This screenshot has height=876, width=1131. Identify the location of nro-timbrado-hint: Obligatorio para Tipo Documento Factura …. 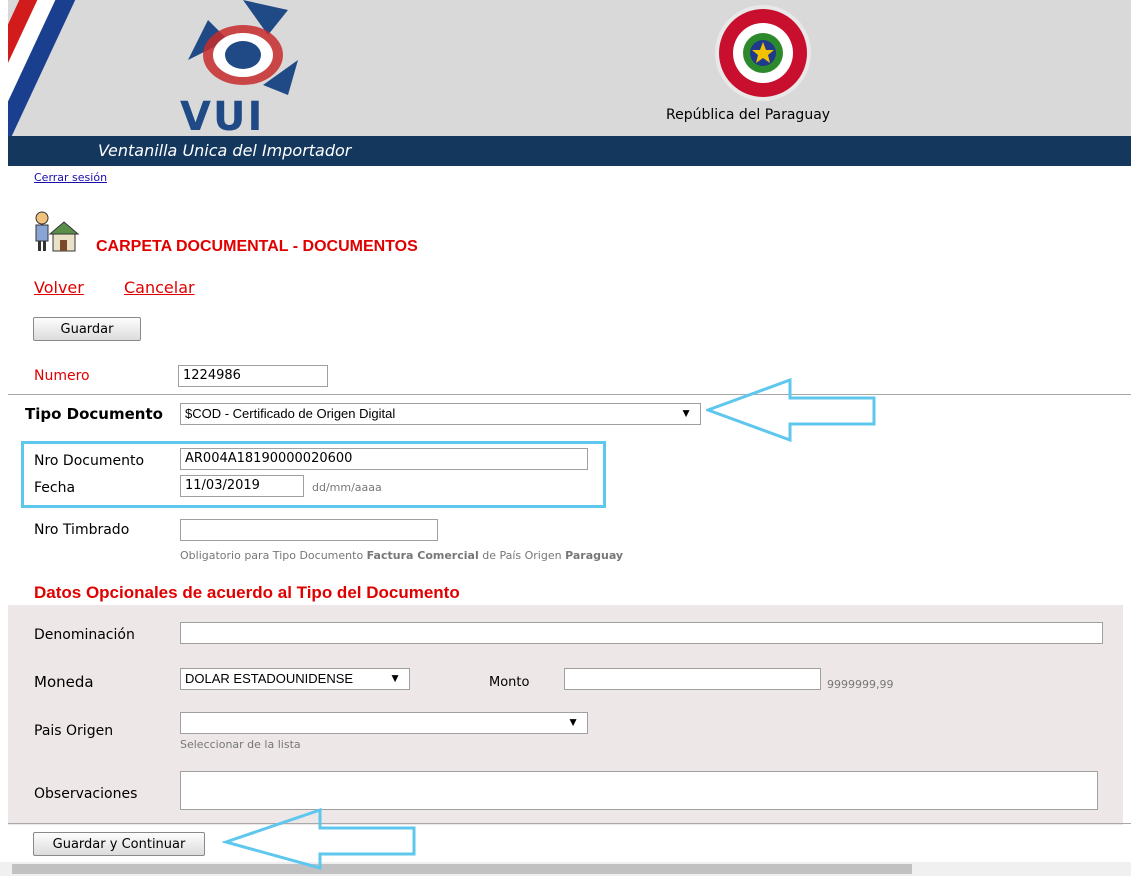
(401, 555).